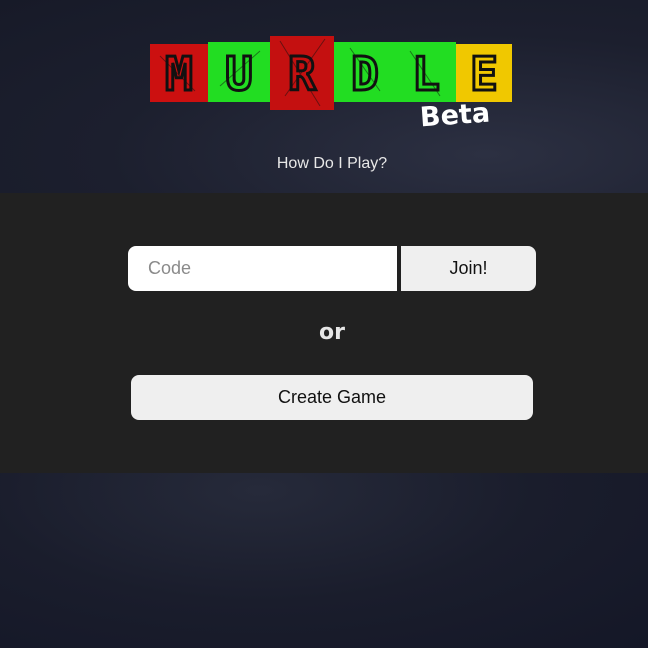 The height and width of the screenshot is (648, 648). What do you see at coordinates (365, 74) in the screenshot?
I see `logo-letter-4: D` at bounding box center [365, 74].